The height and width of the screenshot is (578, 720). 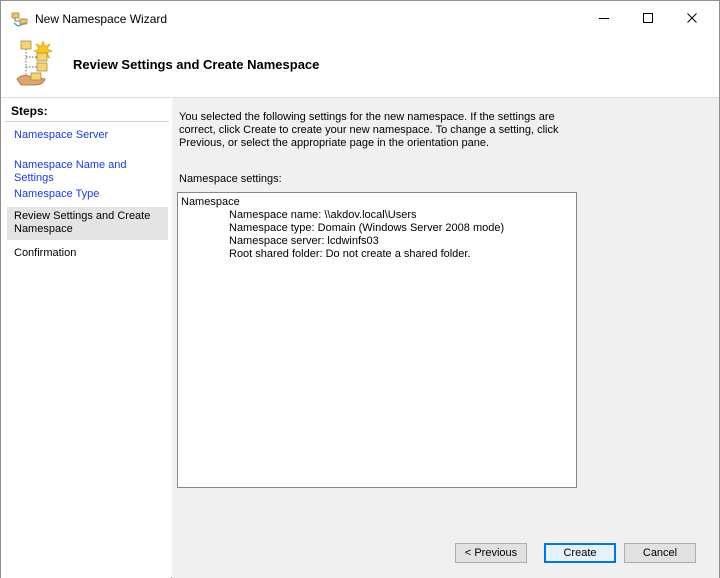 I want to click on create-button: Create, so click(x=580, y=553).